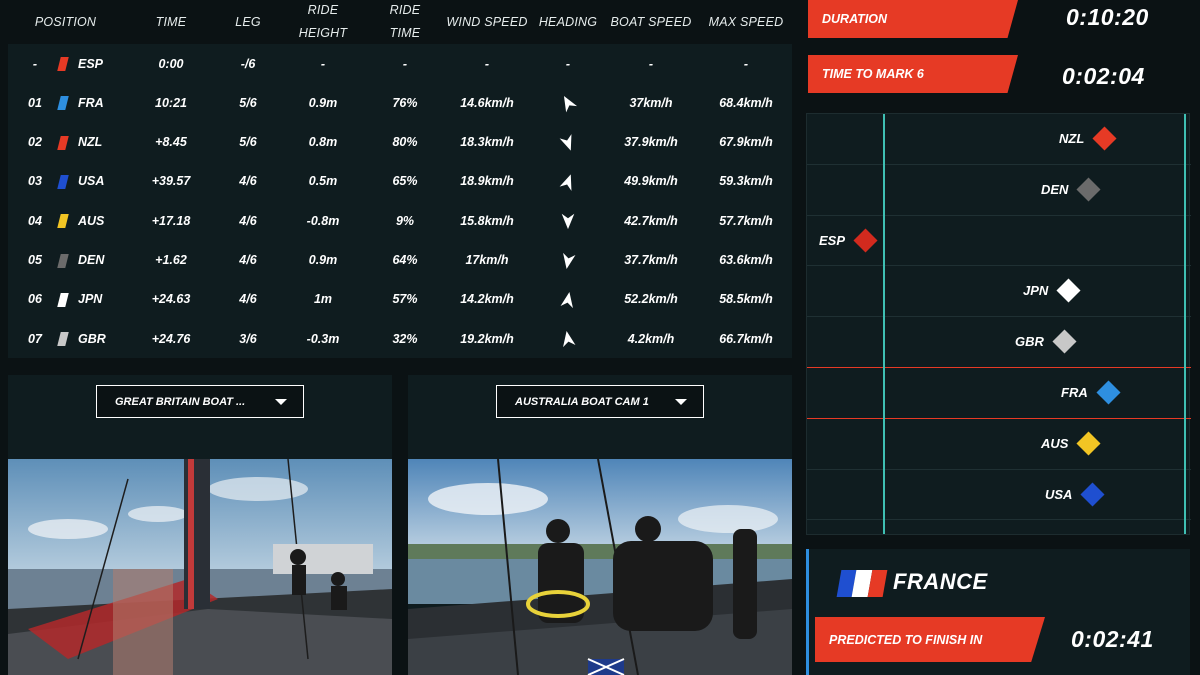  Describe the element at coordinates (832, 240) in the screenshot. I see `boat-marker-label: ESP` at that location.